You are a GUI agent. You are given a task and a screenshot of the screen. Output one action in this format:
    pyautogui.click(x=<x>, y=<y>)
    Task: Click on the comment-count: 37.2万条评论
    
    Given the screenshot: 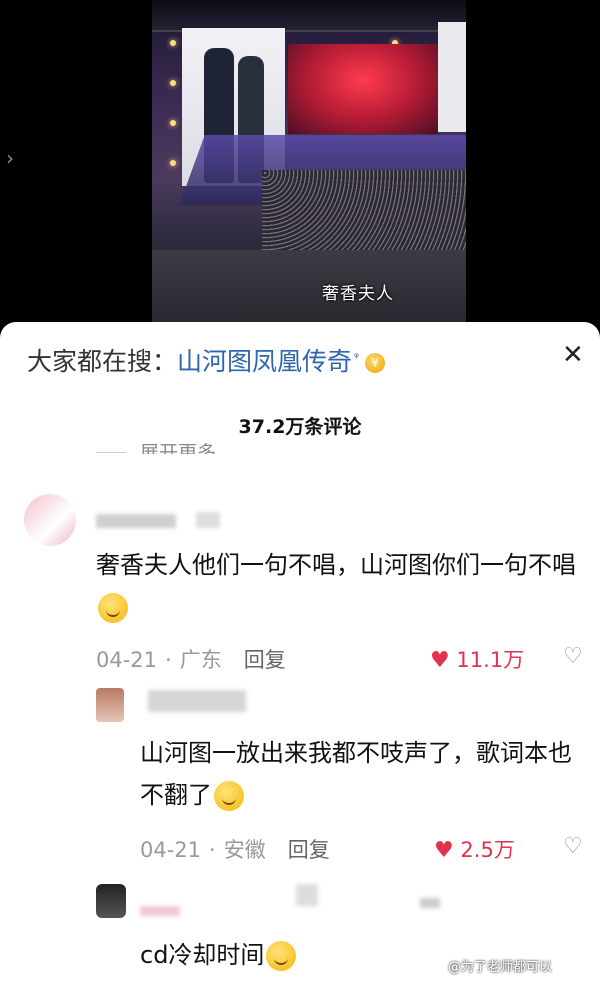 What is the action you would take?
    pyautogui.click(x=300, y=427)
    